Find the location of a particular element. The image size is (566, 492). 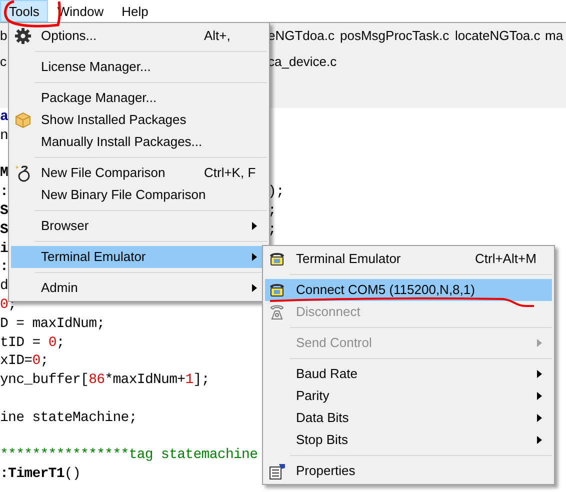

menu-item: Connect COM5 (115200,N,8,1) is located at coordinates (408, 290).